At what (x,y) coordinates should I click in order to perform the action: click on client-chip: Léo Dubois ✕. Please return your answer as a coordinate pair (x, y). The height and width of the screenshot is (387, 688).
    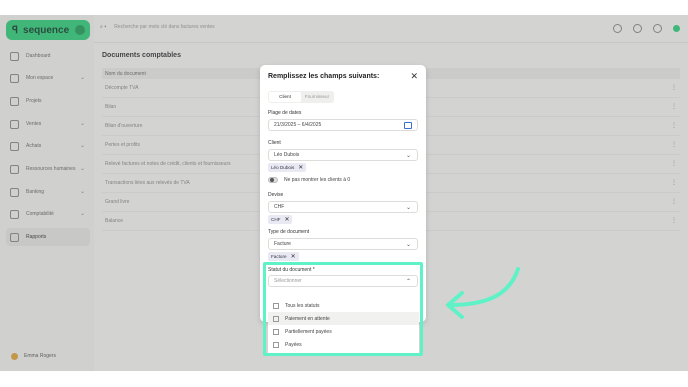
    Looking at the image, I should click on (287, 167).